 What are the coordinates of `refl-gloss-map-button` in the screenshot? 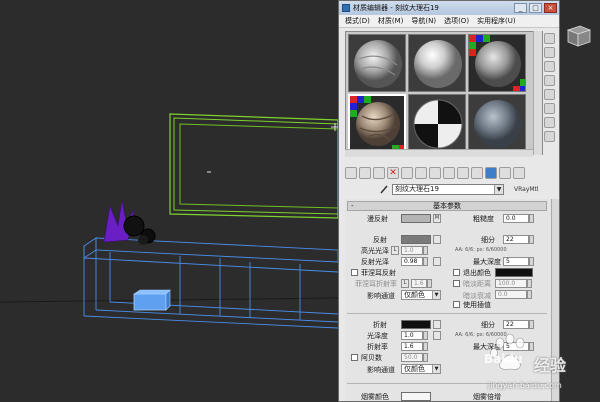 It's located at (437, 261).